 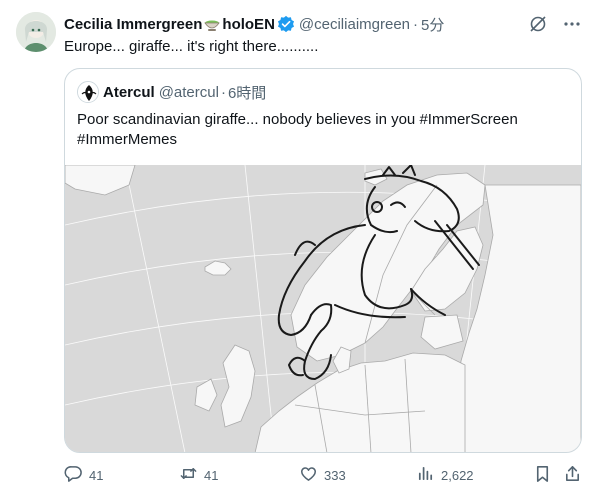 What do you see at coordinates (188, 92) in the screenshot?
I see `quoted-author-handle: @atercul` at bounding box center [188, 92].